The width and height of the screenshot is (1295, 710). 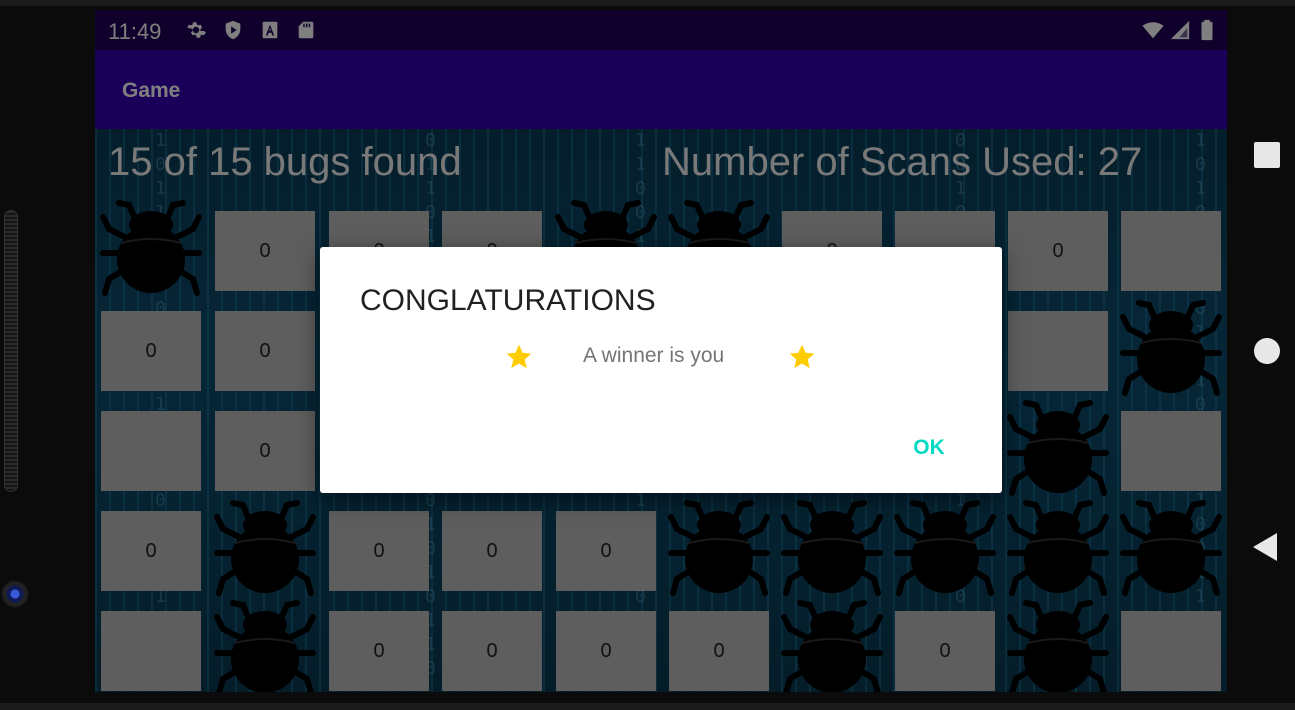 What do you see at coordinates (929, 448) in the screenshot?
I see `ok-button: OK` at bounding box center [929, 448].